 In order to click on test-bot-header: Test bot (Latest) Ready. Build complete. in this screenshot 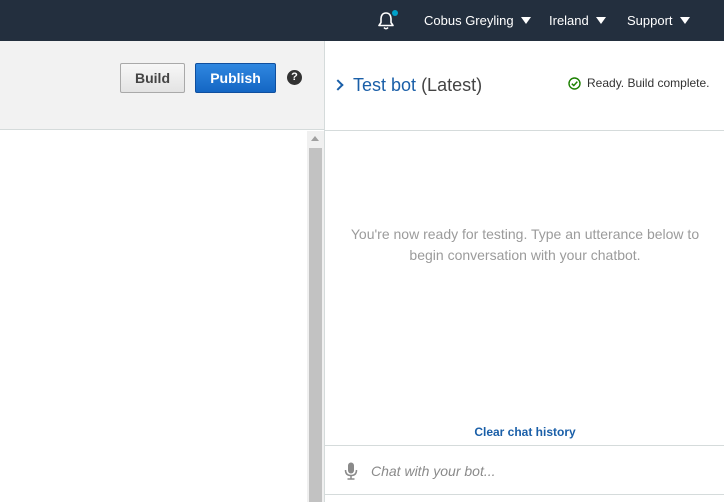, I will do `click(524, 86)`.